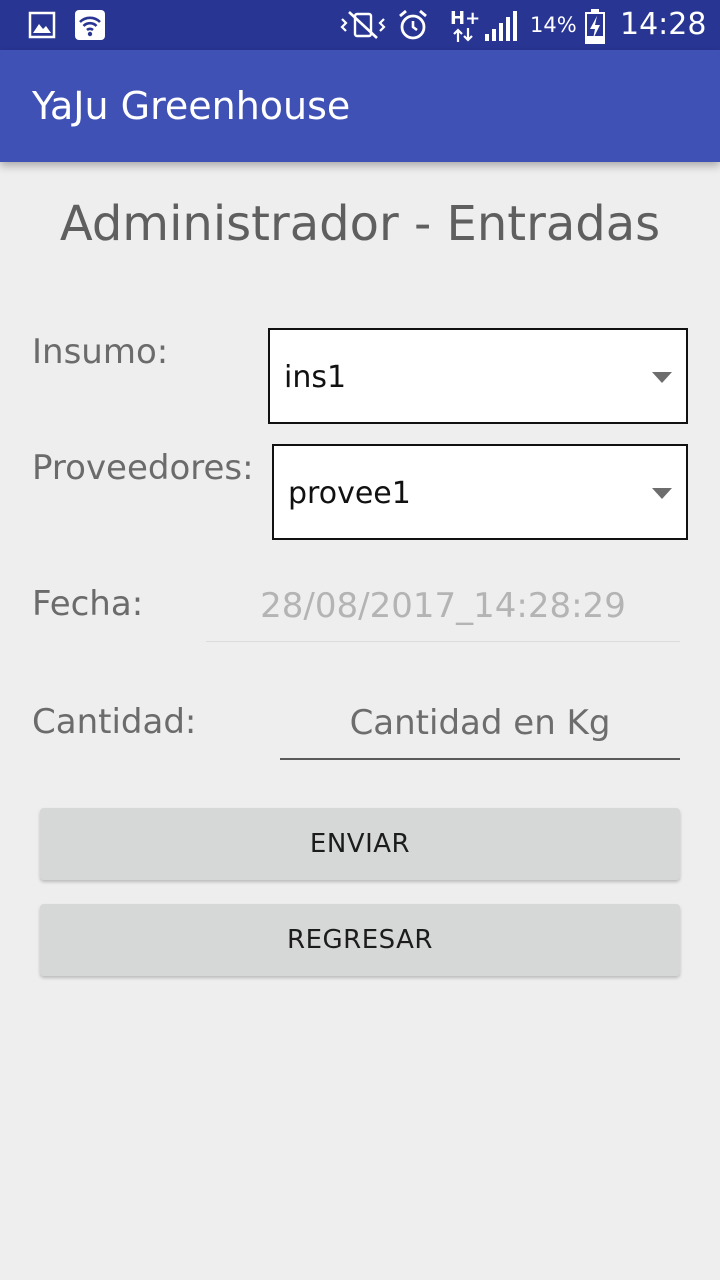 The width and height of the screenshot is (720, 1280). I want to click on fecha-label: Fecha:, so click(88, 604).